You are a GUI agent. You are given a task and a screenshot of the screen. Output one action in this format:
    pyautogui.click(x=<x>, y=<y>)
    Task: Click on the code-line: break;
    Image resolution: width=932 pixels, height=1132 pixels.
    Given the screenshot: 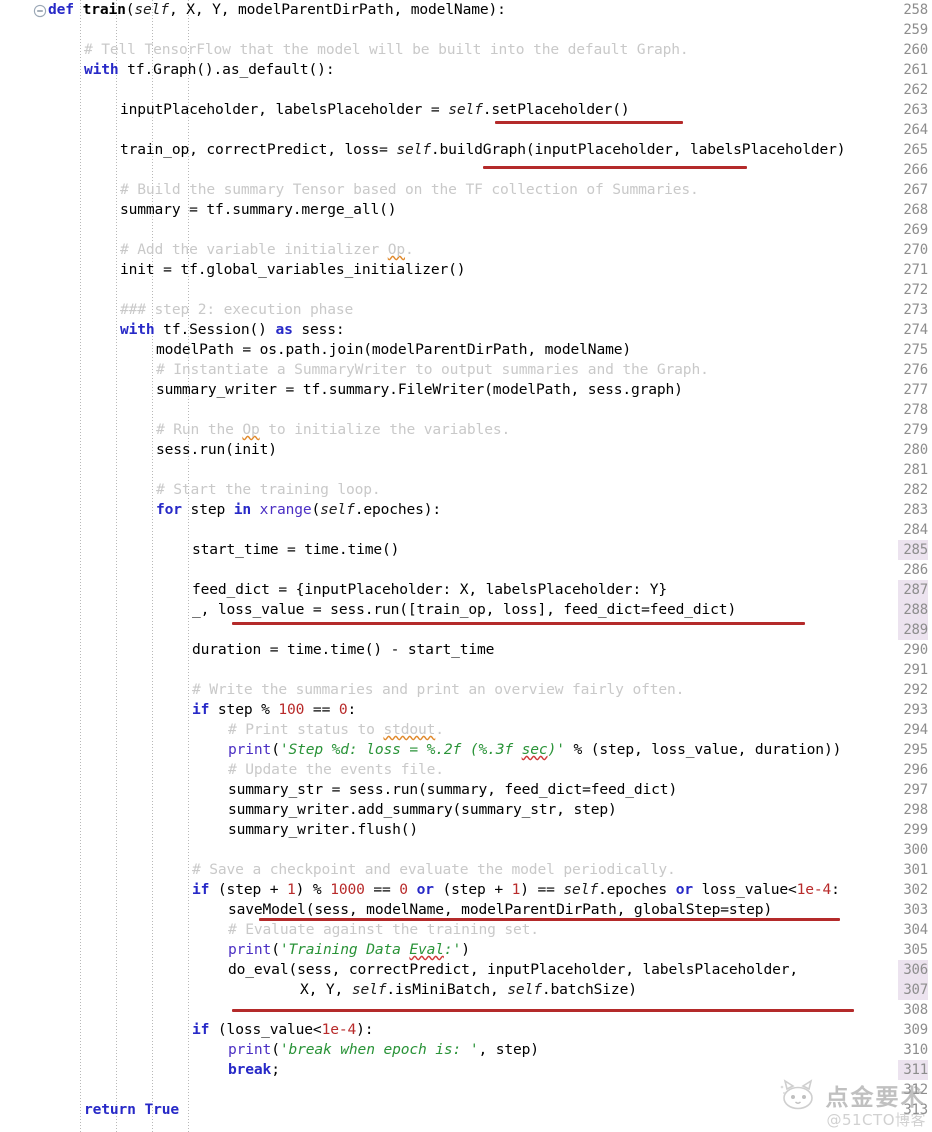 What is the action you would take?
    pyautogui.click(x=254, y=1070)
    